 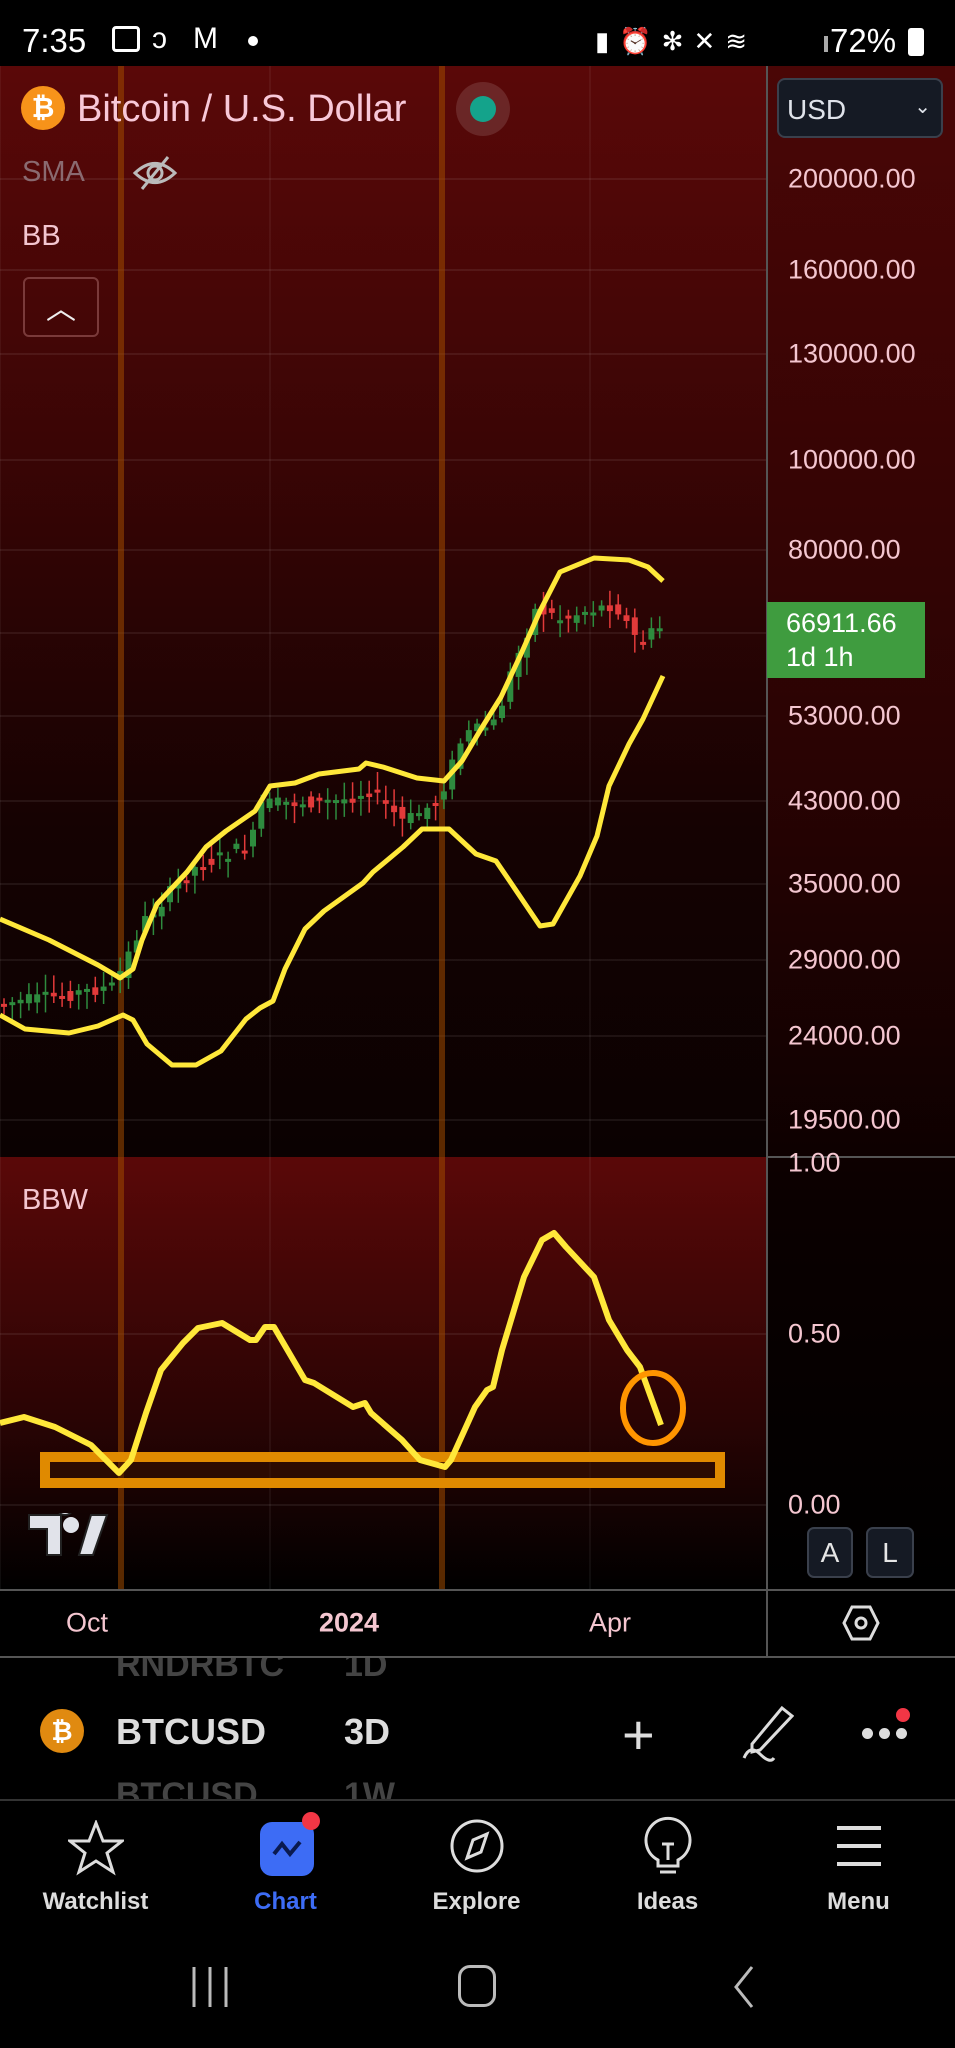 What do you see at coordinates (333, 871) in the screenshot?
I see `bb-lower-band` at bounding box center [333, 871].